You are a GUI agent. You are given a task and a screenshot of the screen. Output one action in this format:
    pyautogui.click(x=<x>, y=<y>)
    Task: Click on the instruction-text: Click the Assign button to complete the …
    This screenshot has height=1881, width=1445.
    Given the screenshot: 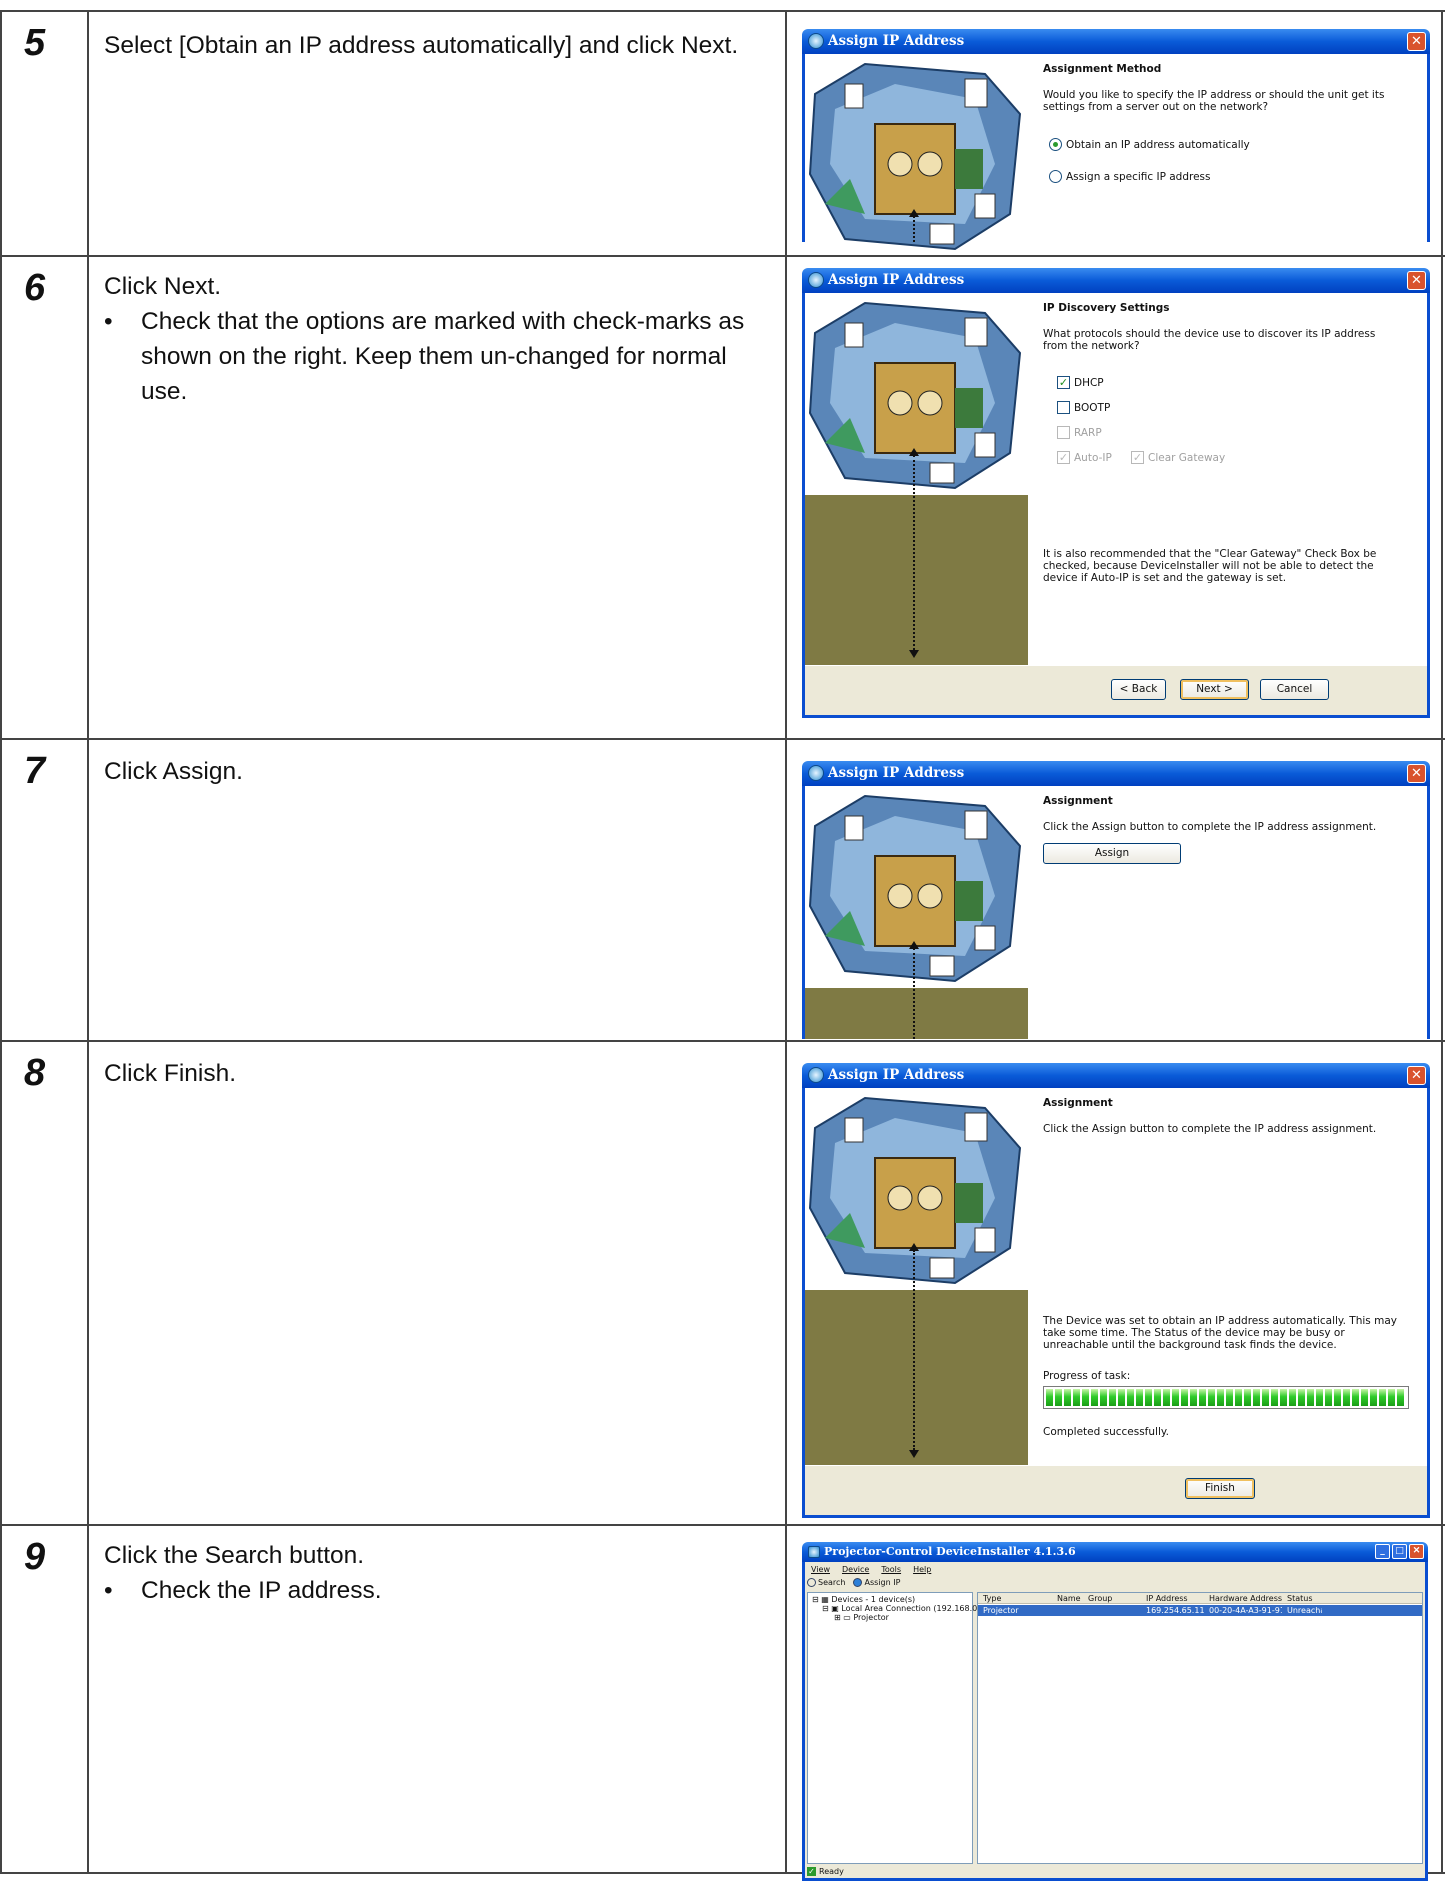 What is the action you would take?
    pyautogui.click(x=1210, y=827)
    